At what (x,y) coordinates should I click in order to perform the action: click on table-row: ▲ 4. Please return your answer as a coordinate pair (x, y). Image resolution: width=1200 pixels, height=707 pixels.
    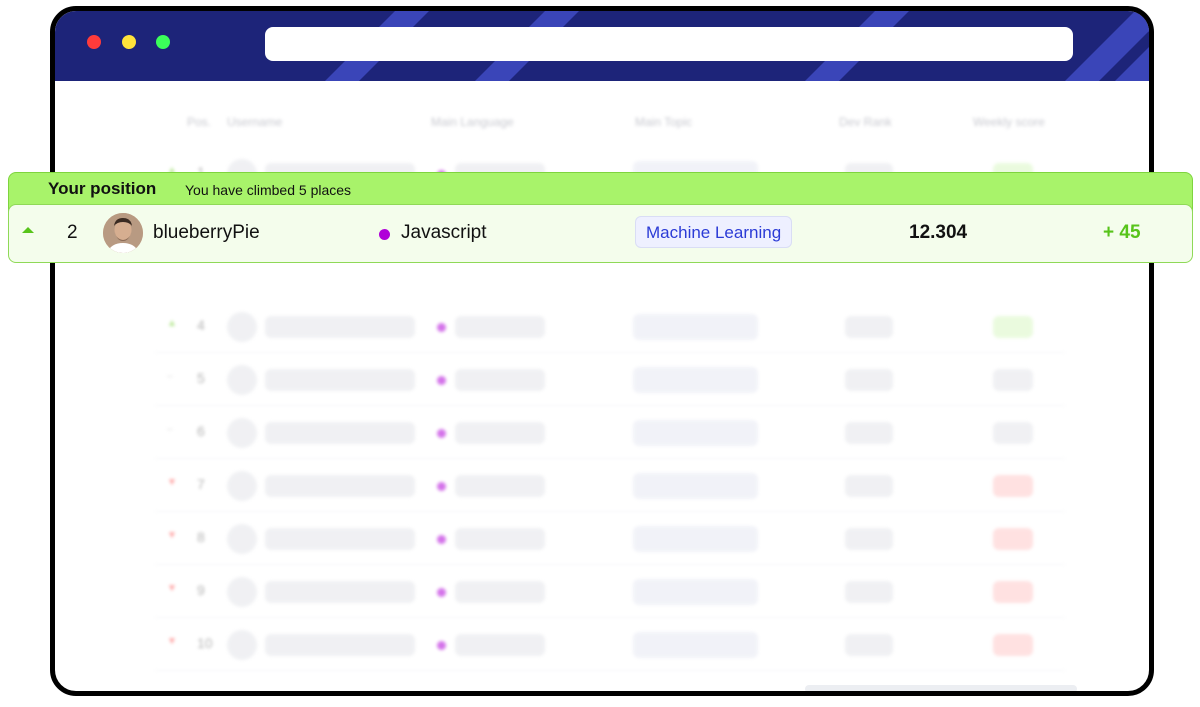
    Looking at the image, I should click on (610, 326).